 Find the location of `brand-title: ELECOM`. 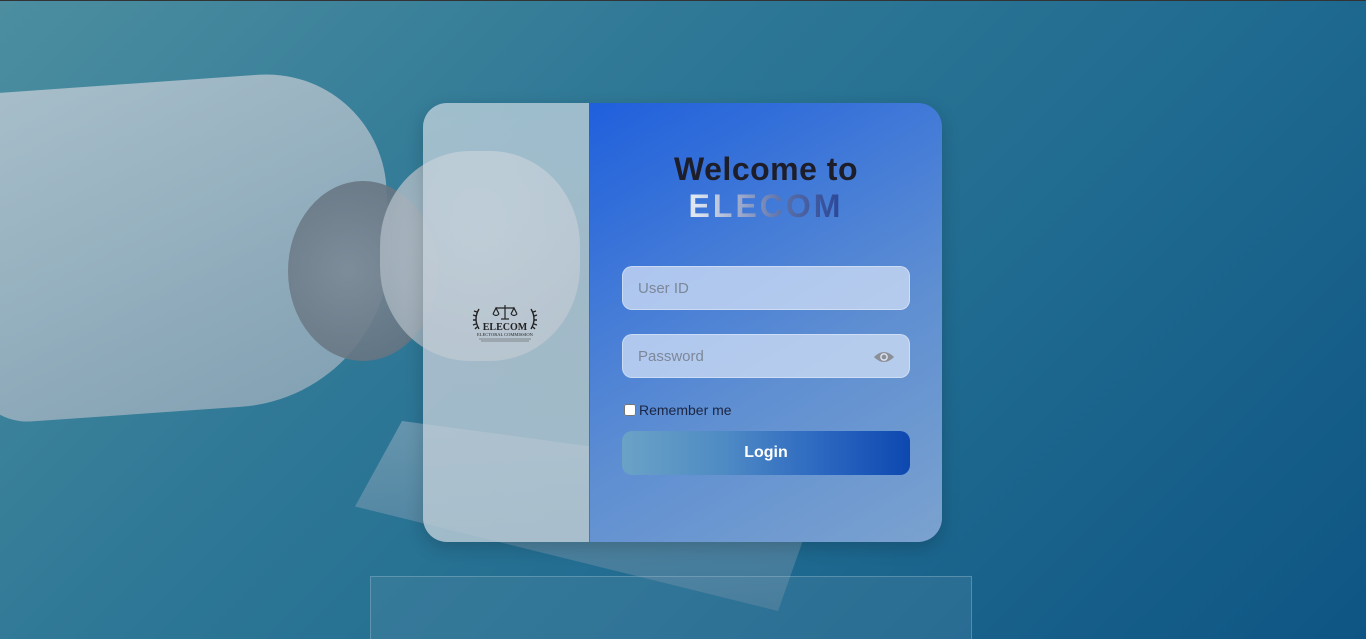

brand-title: ELECOM is located at coordinates (766, 206).